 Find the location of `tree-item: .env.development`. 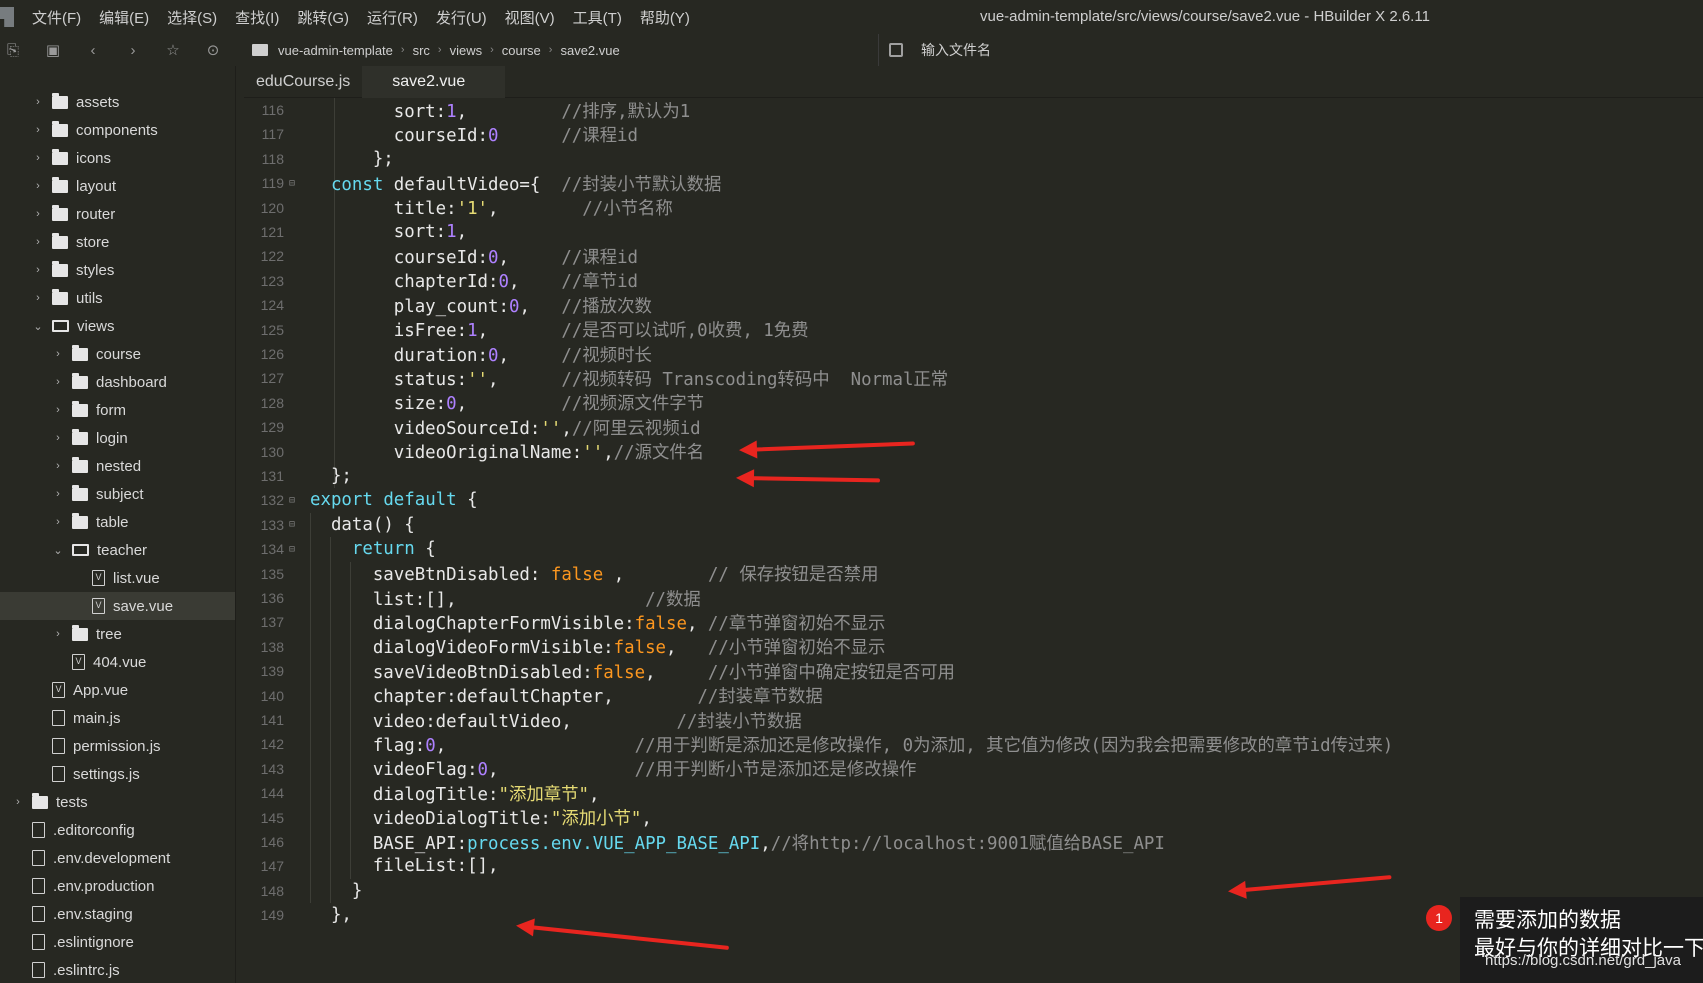

tree-item: .env.development is located at coordinates (117, 858).